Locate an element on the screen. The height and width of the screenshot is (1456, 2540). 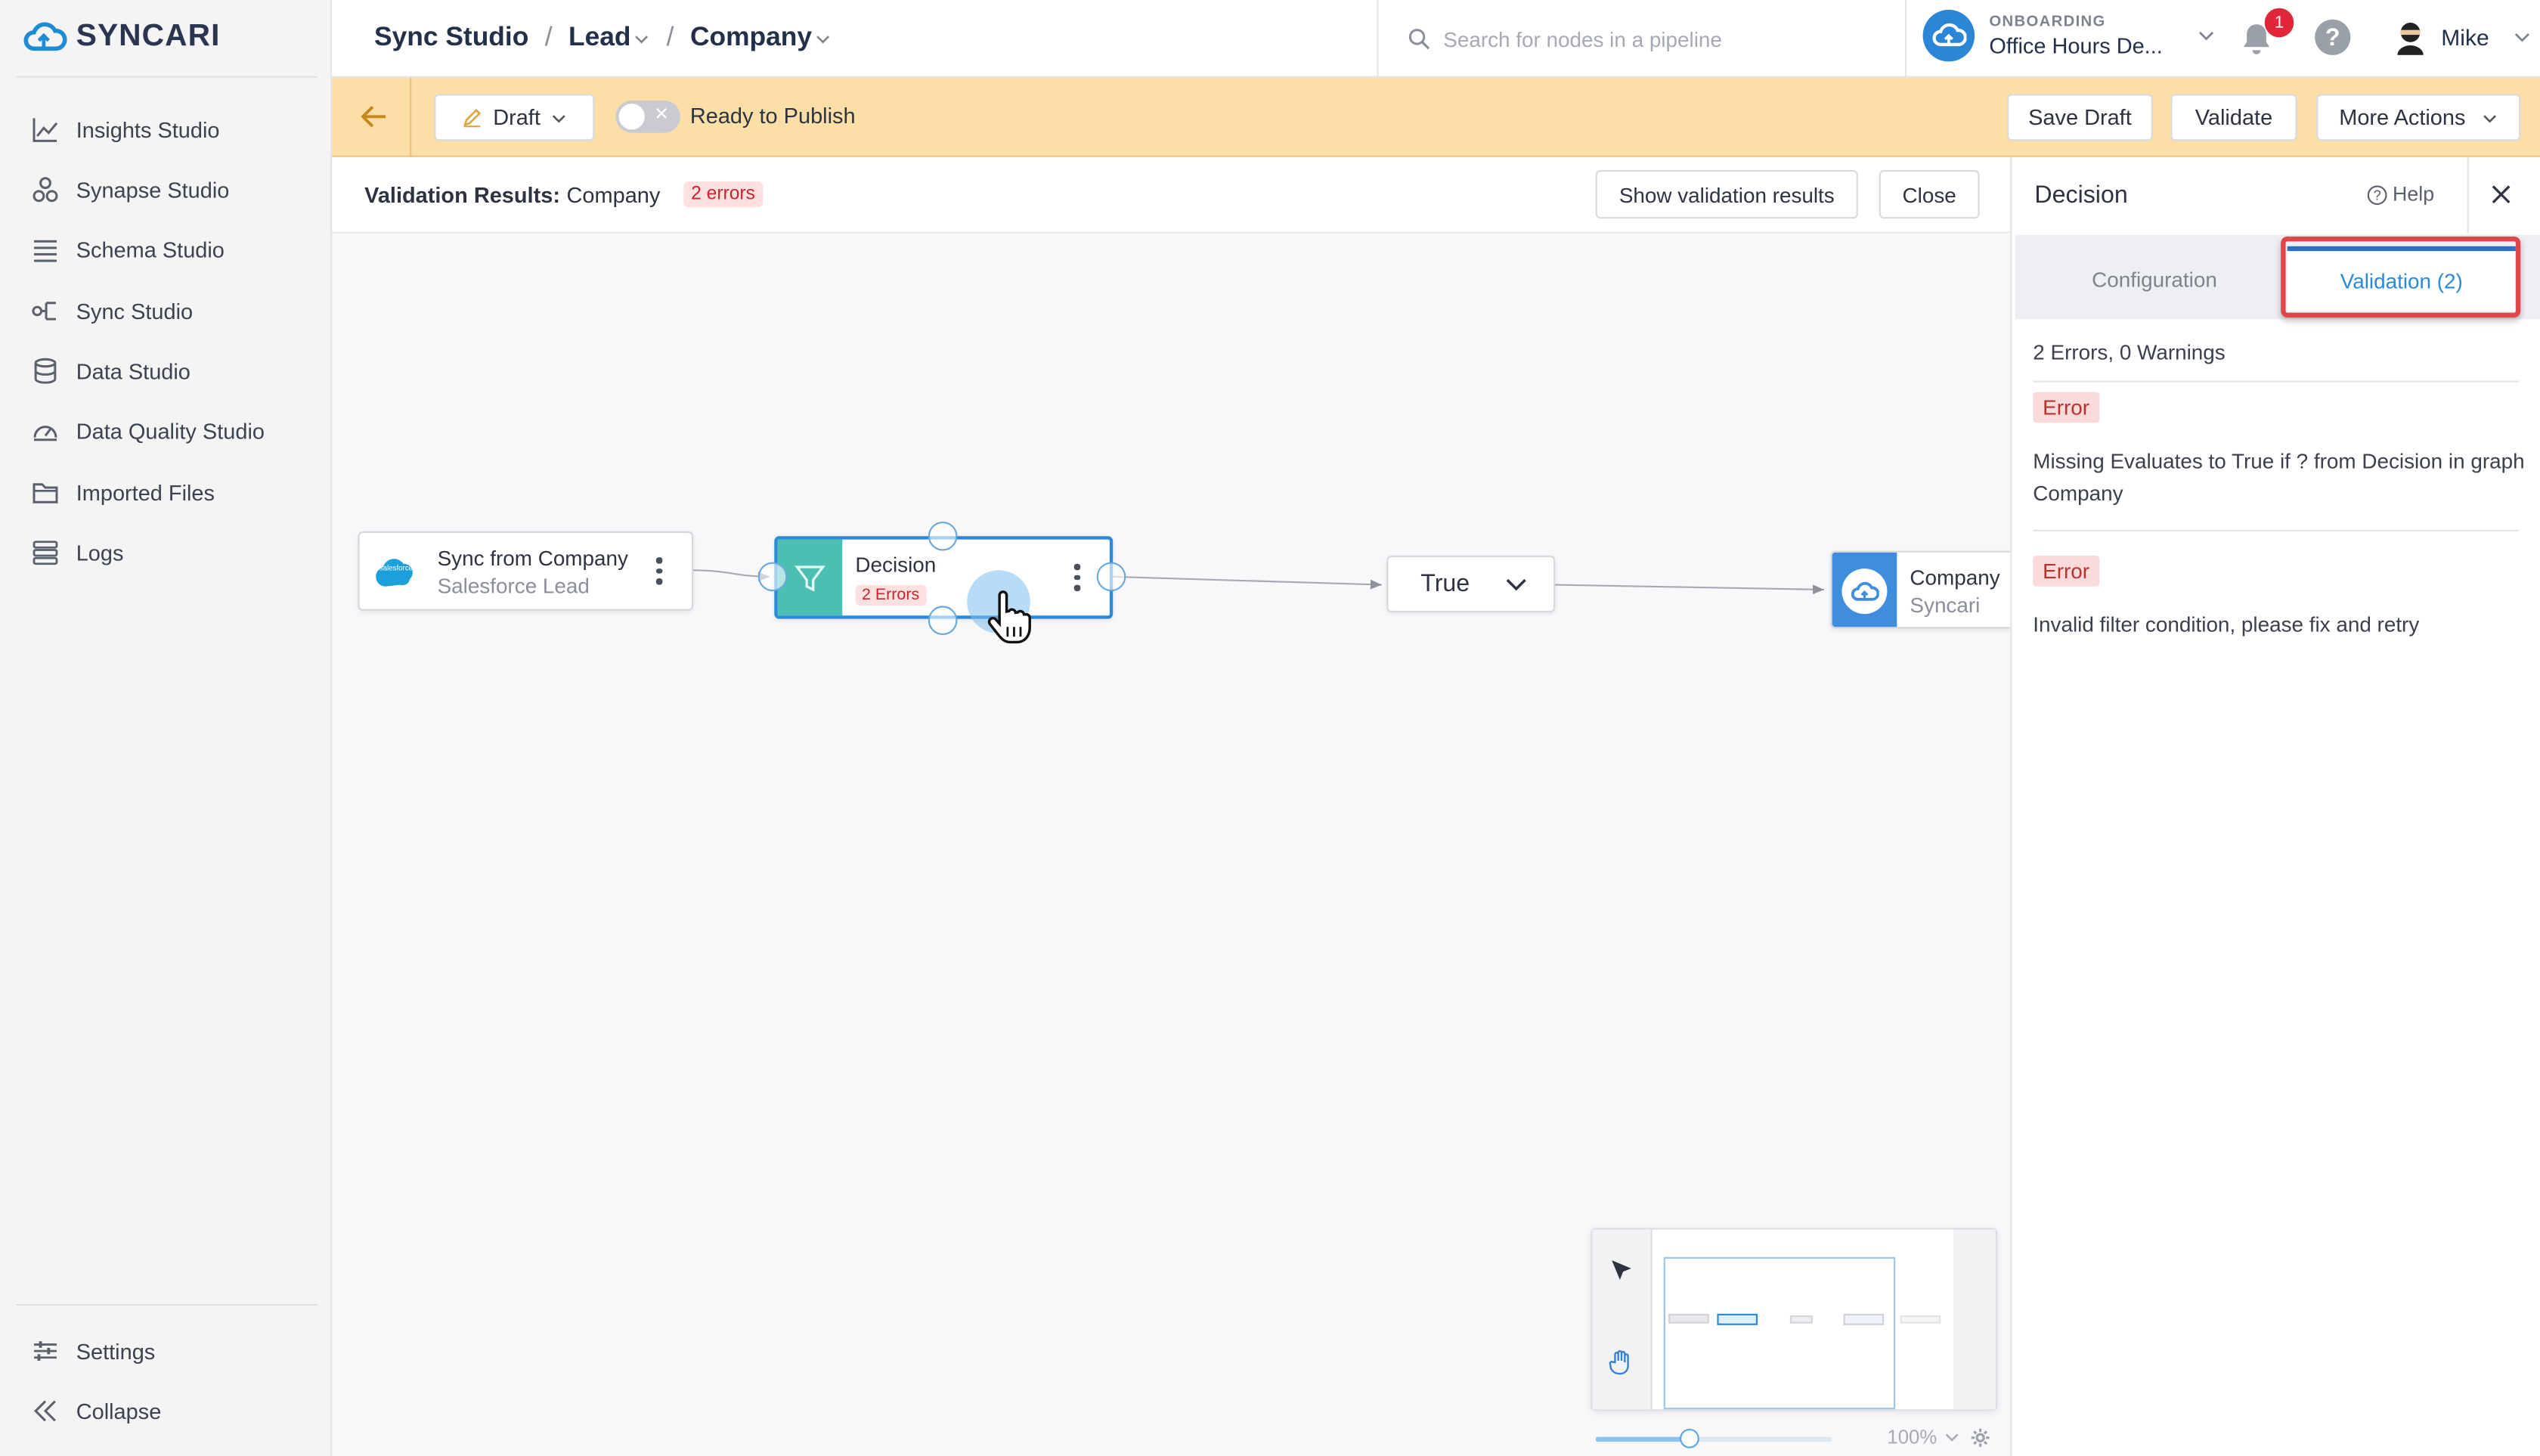
hand-tool-icon is located at coordinates (1622, 1362).